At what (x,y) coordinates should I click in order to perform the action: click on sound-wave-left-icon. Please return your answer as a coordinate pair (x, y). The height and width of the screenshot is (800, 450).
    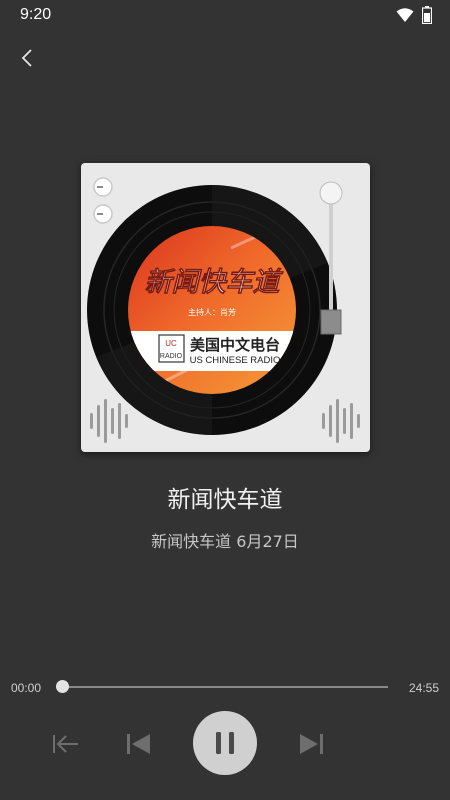
    Looking at the image, I should click on (109, 421).